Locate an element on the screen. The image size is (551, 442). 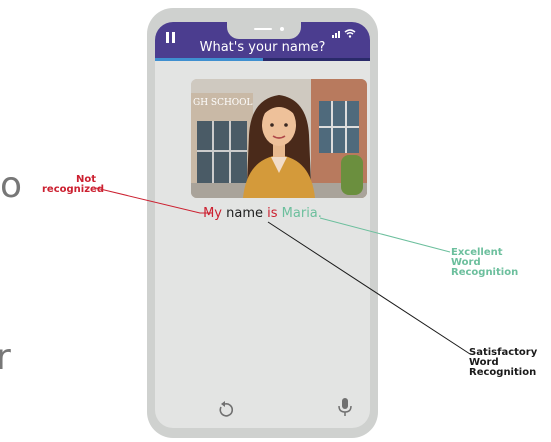
lesson-progress-bar is located at coordinates (262, 59).